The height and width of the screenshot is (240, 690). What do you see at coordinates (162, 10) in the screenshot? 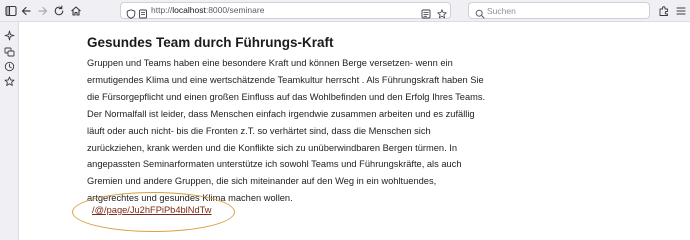
I see `url-prefix: http://` at bounding box center [162, 10].